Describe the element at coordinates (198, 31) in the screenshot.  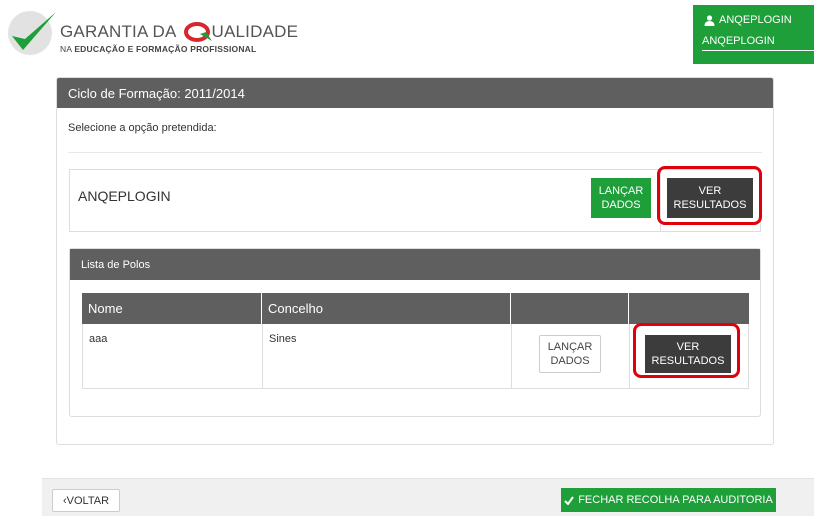
I see `q-logo-icon` at that location.